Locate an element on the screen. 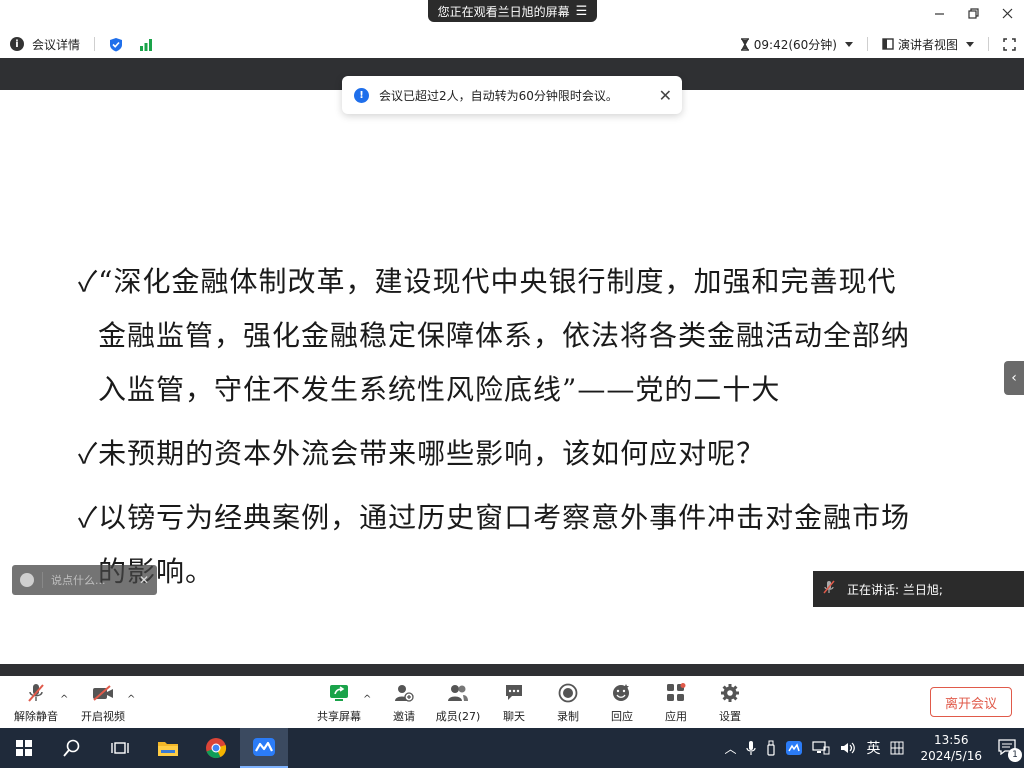 The width and height of the screenshot is (1024, 768). shared-screen-bottom-border is located at coordinates (512, 670).